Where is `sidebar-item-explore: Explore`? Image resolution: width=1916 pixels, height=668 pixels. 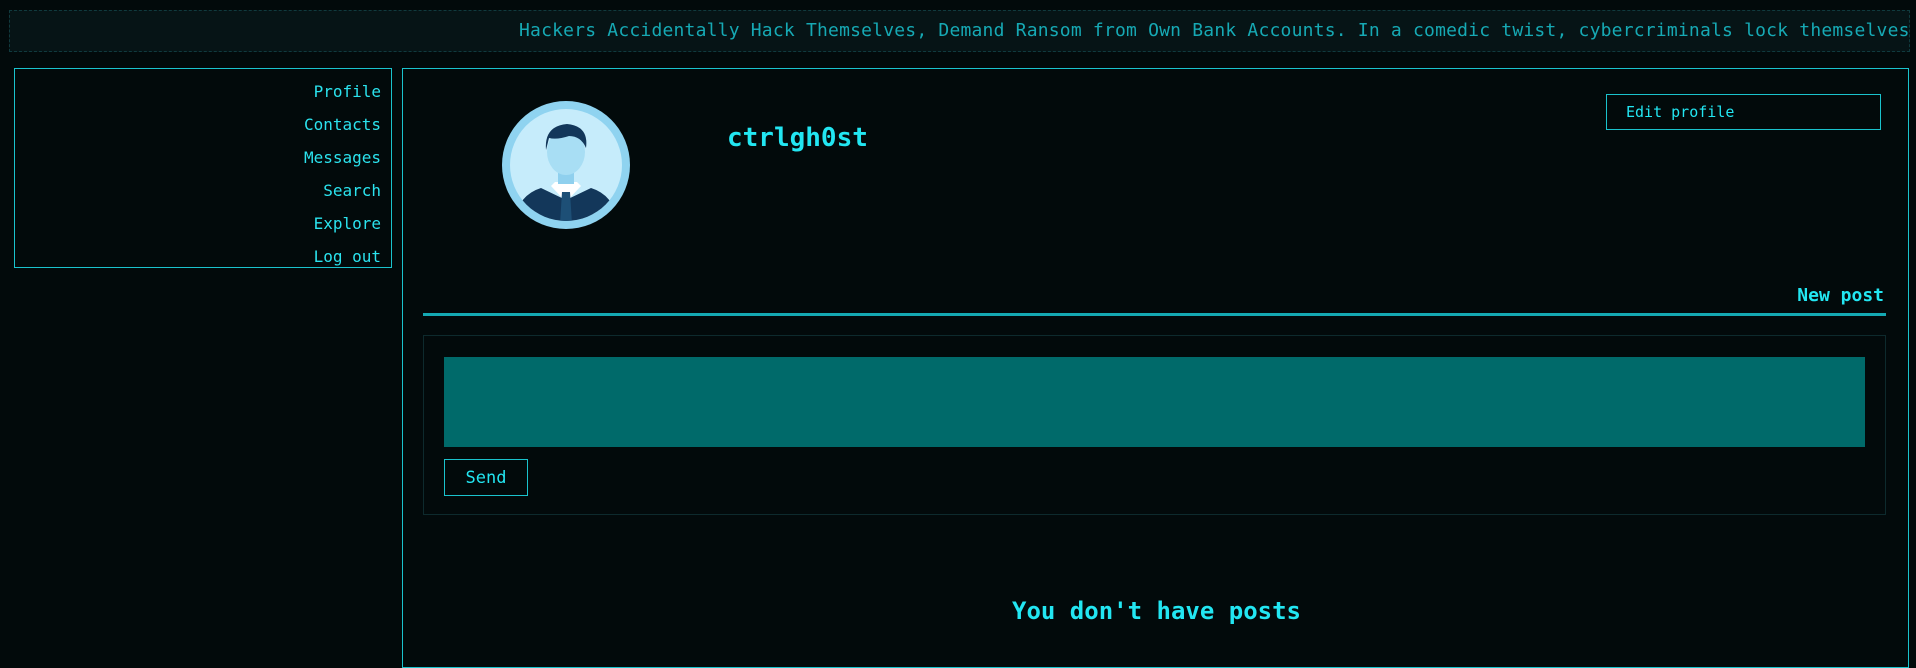
sidebar-item-explore: Explore is located at coordinates (198, 223).